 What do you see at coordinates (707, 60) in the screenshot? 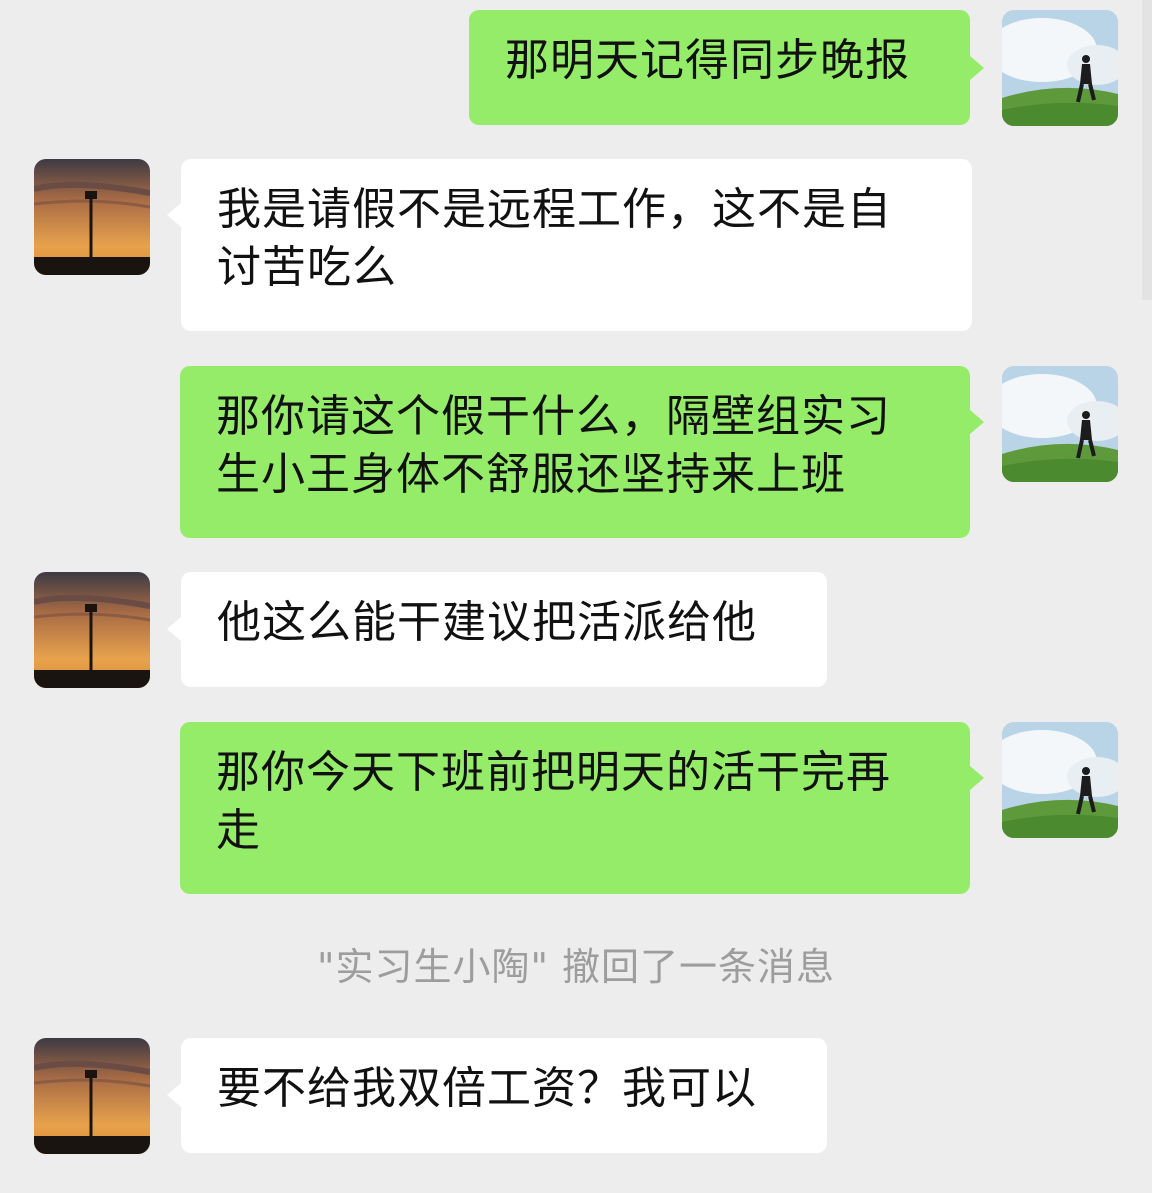
I see `message-text: 那明天记得同步晚报` at bounding box center [707, 60].